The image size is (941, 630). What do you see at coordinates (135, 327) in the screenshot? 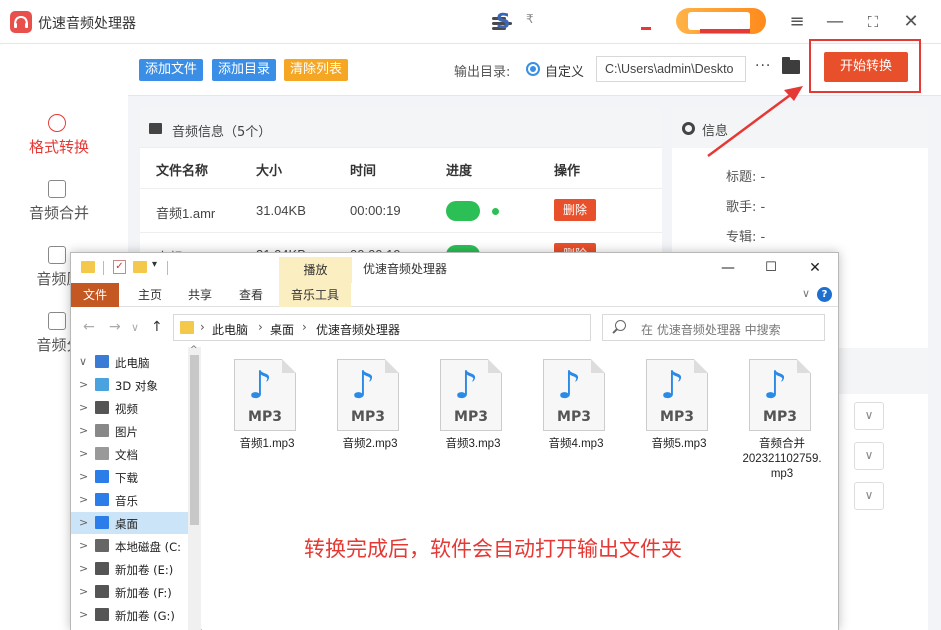
I see `recent-dropdown-icon: ∨` at bounding box center [135, 327].